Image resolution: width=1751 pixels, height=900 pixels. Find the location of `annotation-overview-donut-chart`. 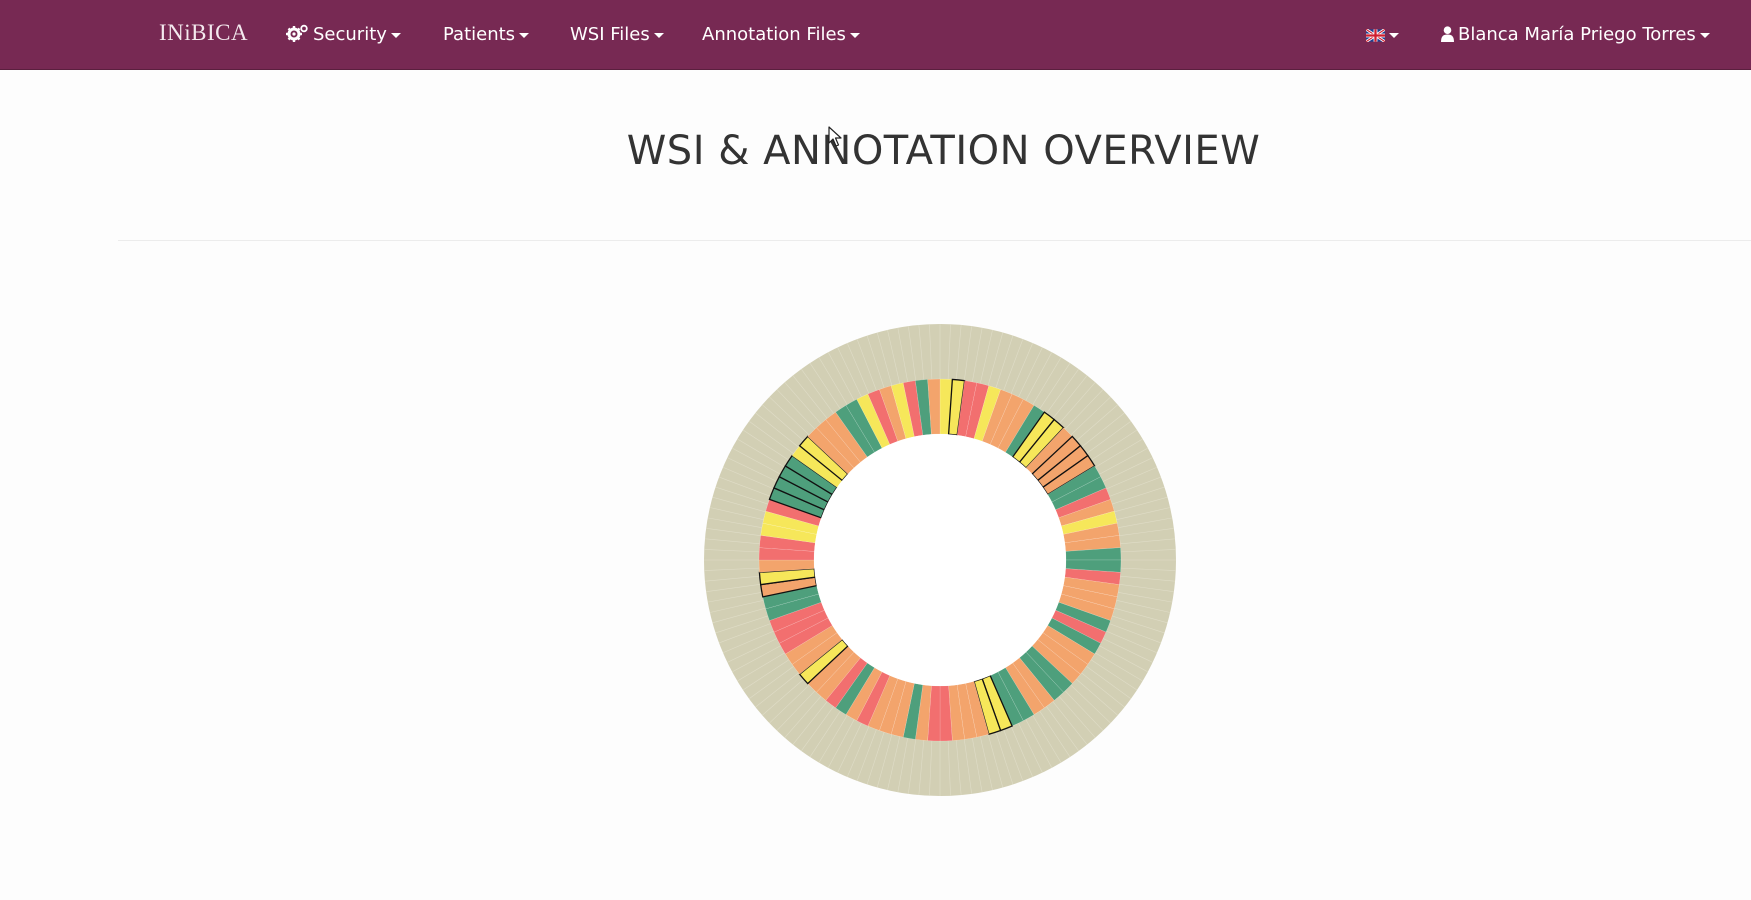

annotation-overview-donut-chart is located at coordinates (940, 560).